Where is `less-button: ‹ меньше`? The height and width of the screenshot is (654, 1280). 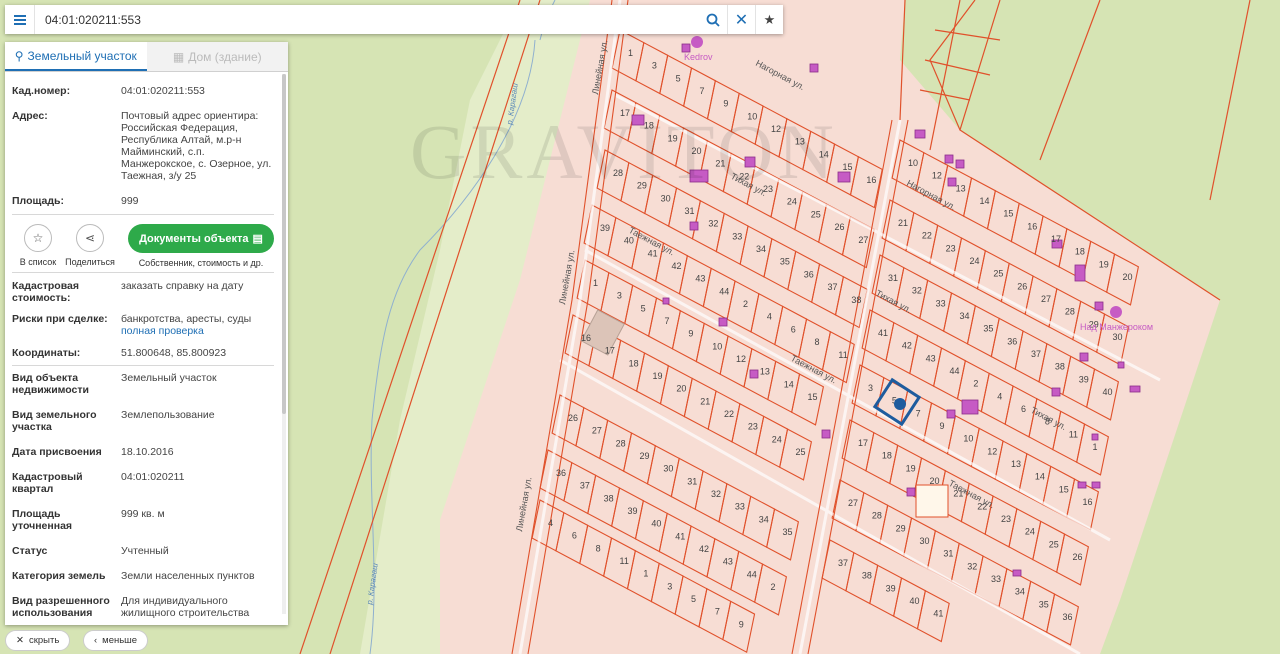
less-button: ‹ меньше is located at coordinates (116, 640).